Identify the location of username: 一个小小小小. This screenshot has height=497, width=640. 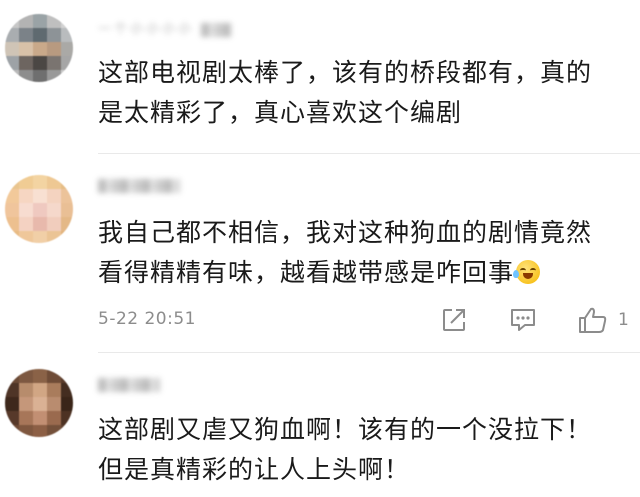
(165, 27).